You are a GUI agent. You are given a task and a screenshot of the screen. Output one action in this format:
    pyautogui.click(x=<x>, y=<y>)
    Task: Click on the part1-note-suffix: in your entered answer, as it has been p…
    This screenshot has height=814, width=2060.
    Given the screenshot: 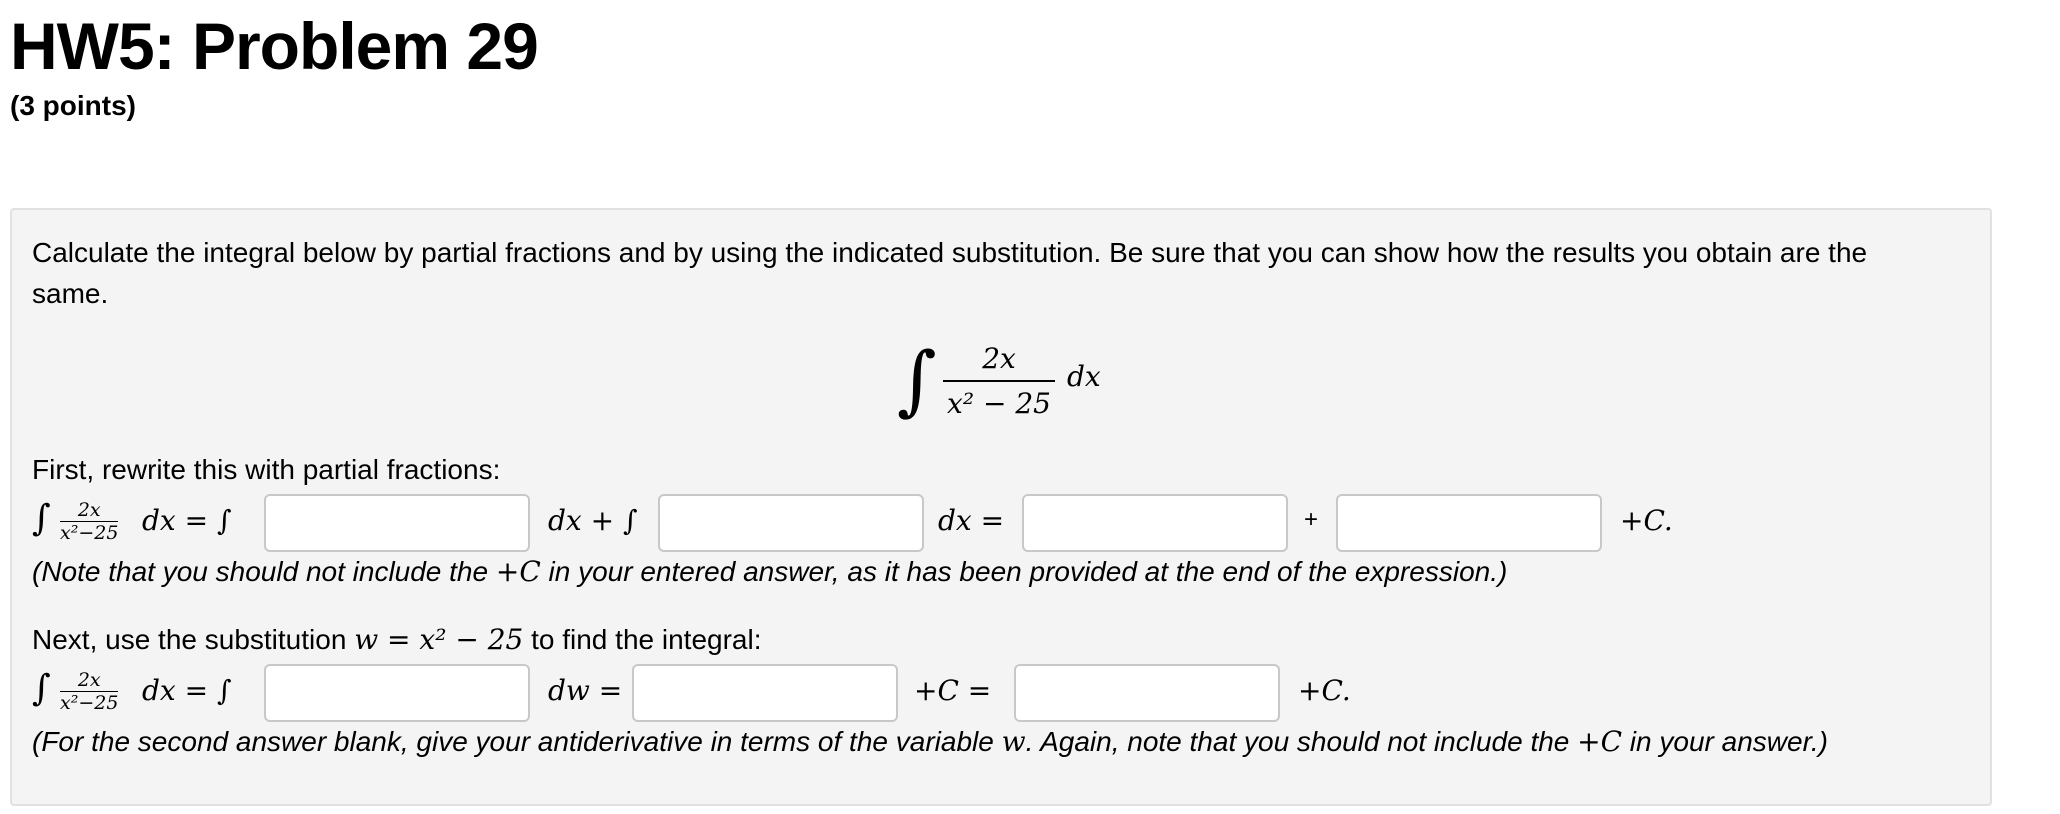 What is the action you would take?
    pyautogui.click(x=1024, y=571)
    